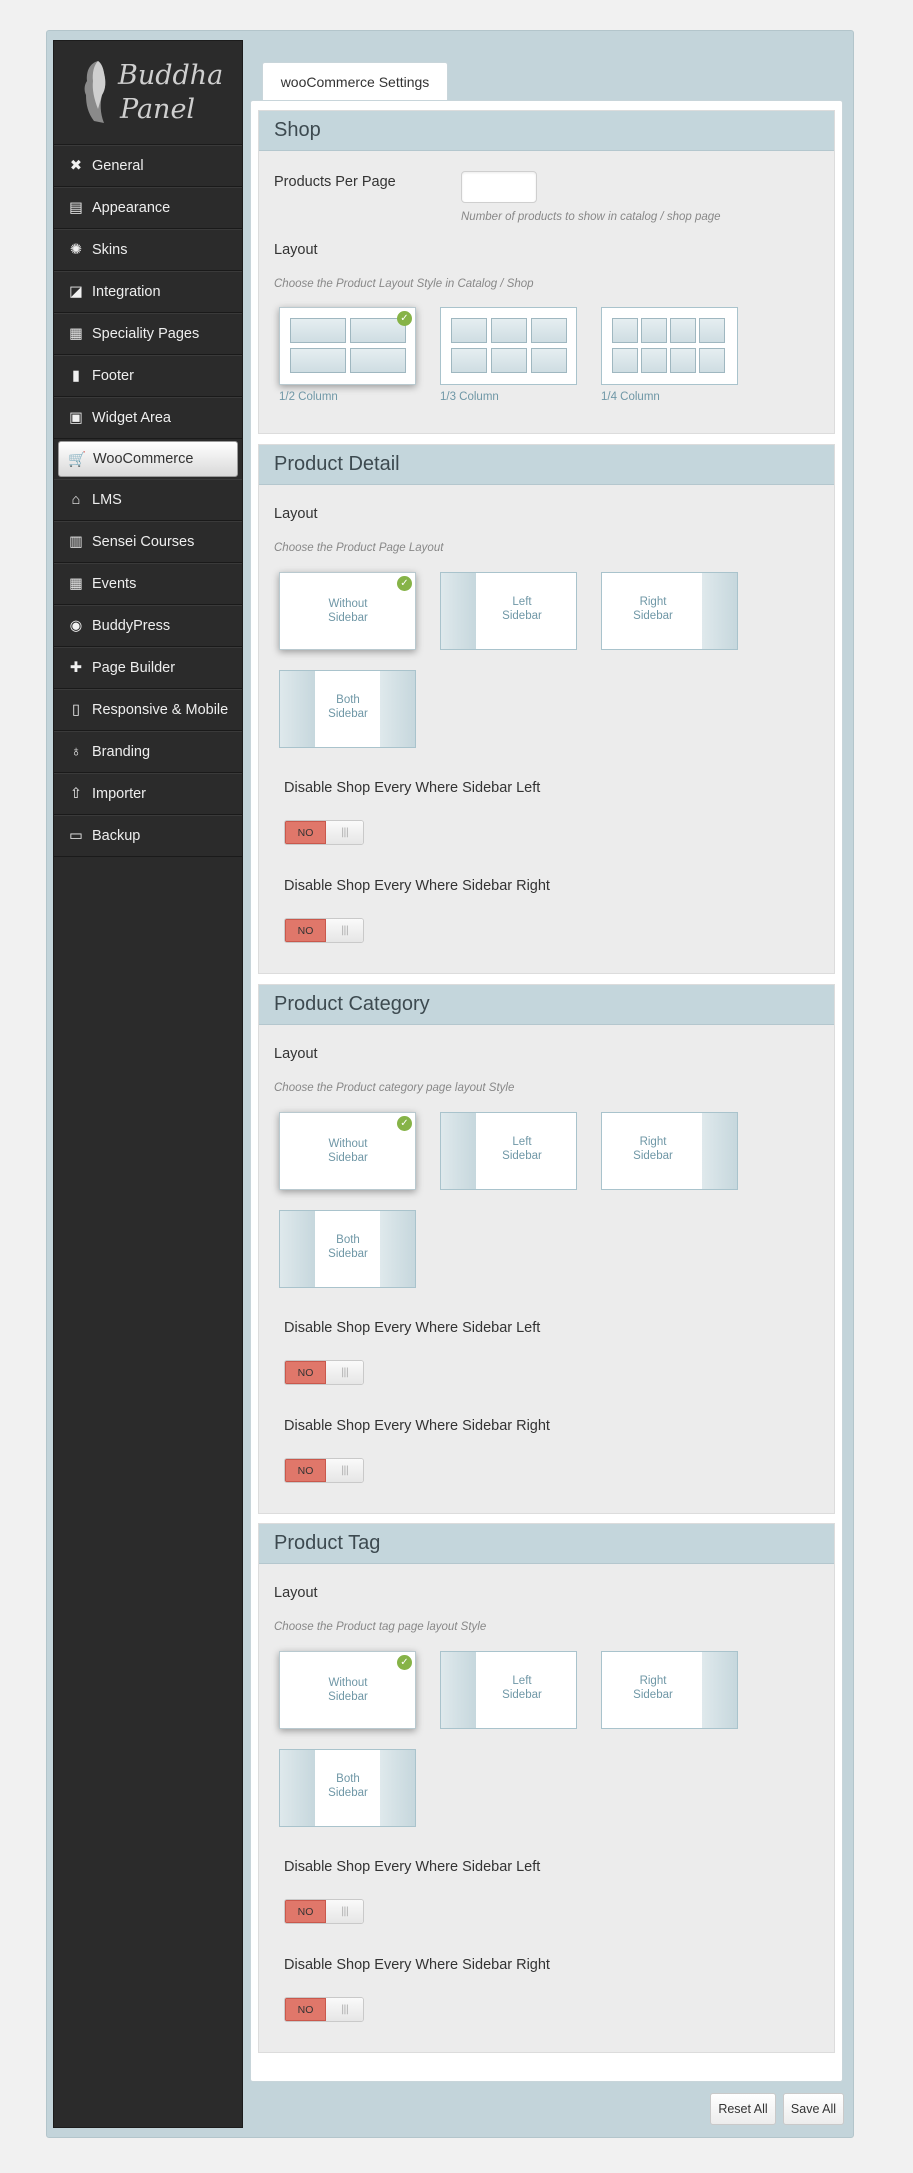 This screenshot has width=913, height=2173. What do you see at coordinates (148, 376) in the screenshot?
I see `sidebar-item-footer: ▮ Footer` at bounding box center [148, 376].